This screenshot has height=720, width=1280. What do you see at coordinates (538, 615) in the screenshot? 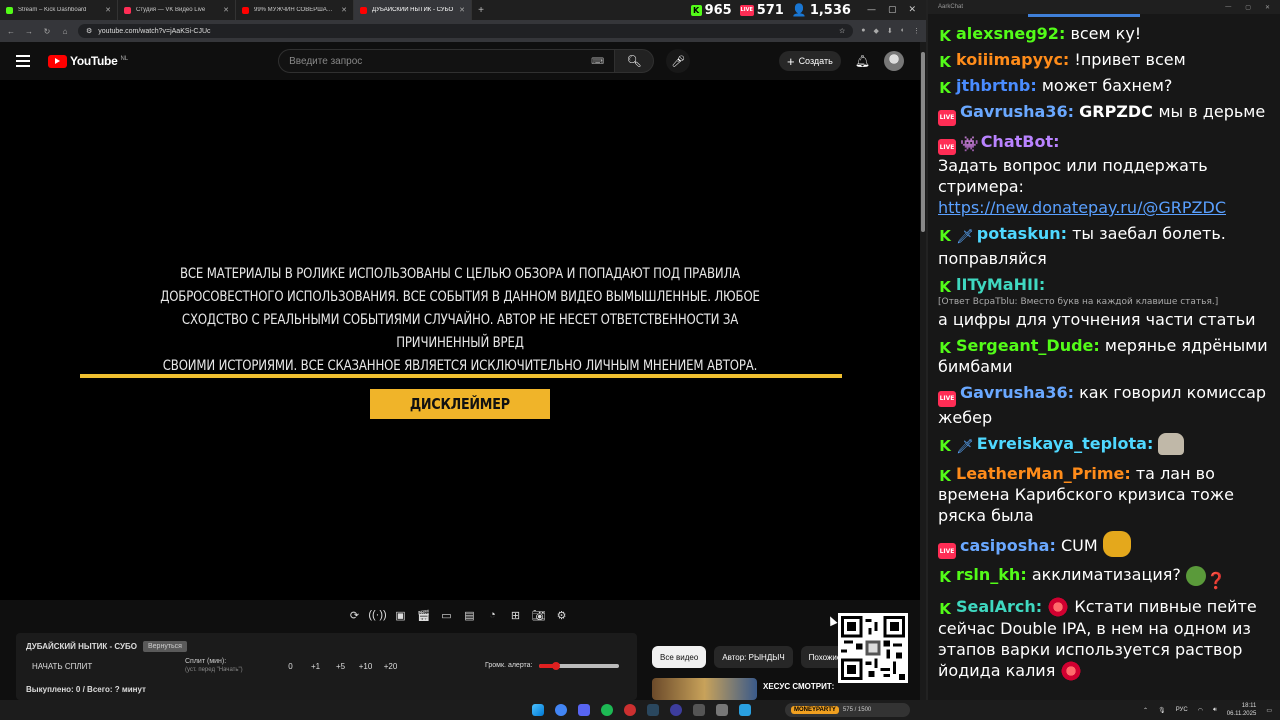
I see `screenshot-camera-icon: 📷︎` at bounding box center [538, 615].